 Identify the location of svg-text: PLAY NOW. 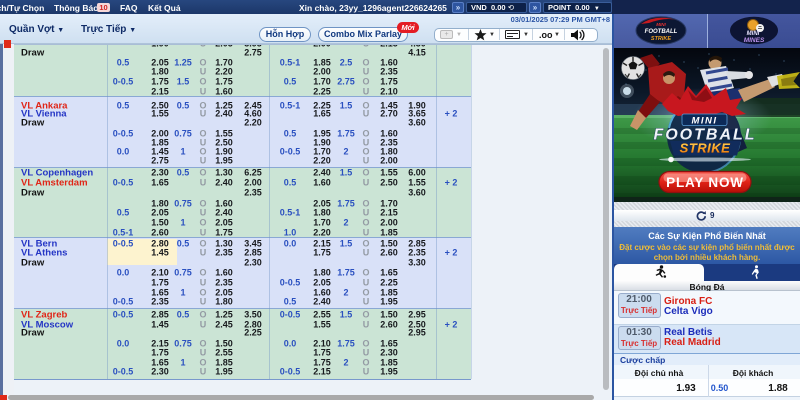
(705, 182).